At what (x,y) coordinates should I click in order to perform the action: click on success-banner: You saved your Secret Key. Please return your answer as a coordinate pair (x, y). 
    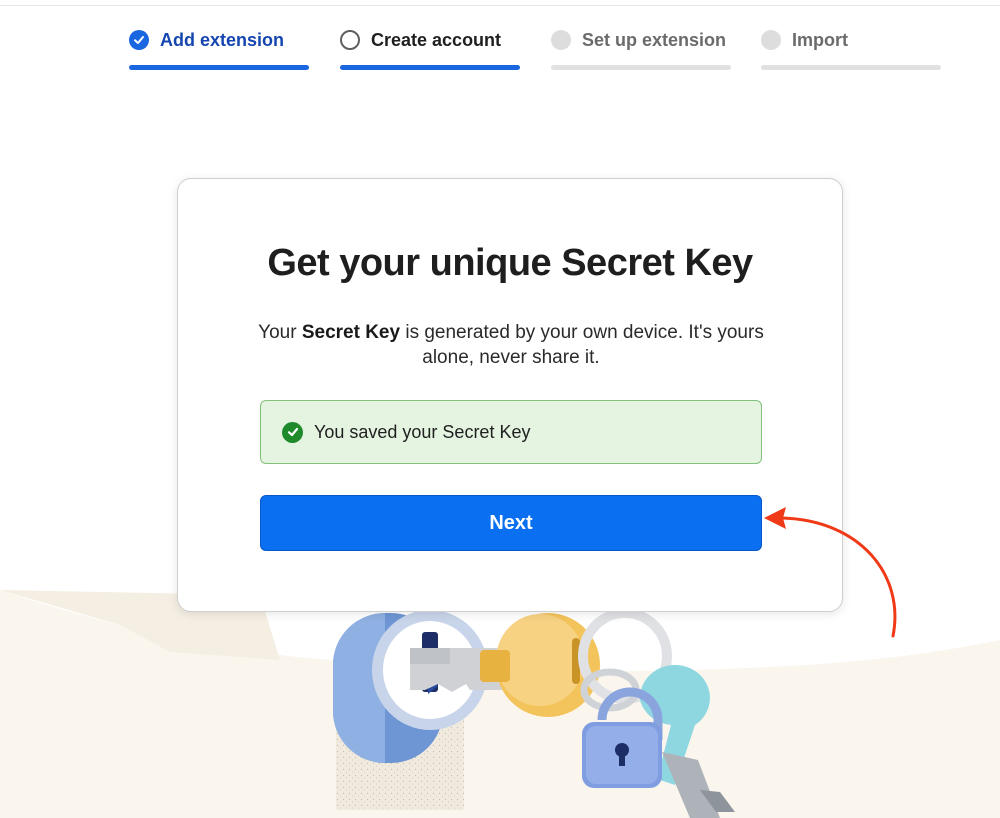
    Looking at the image, I should click on (511, 432).